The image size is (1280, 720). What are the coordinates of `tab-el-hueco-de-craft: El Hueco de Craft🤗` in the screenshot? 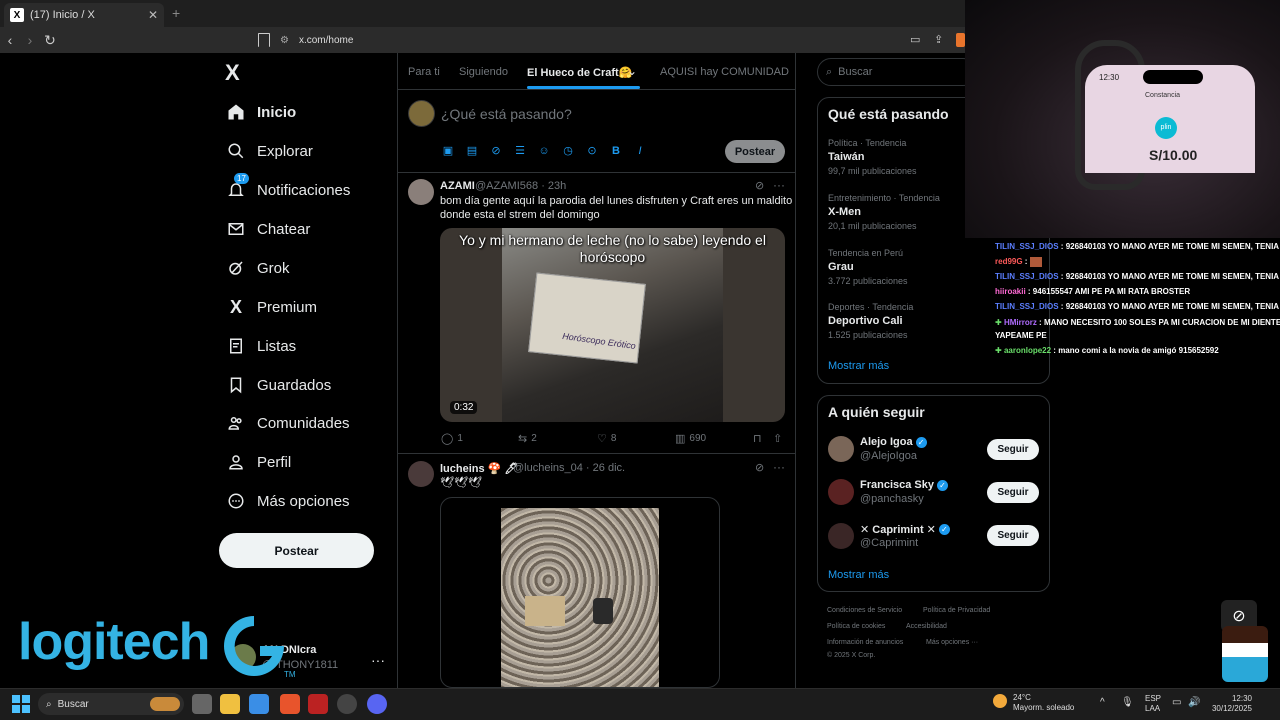 It's located at (579, 72).